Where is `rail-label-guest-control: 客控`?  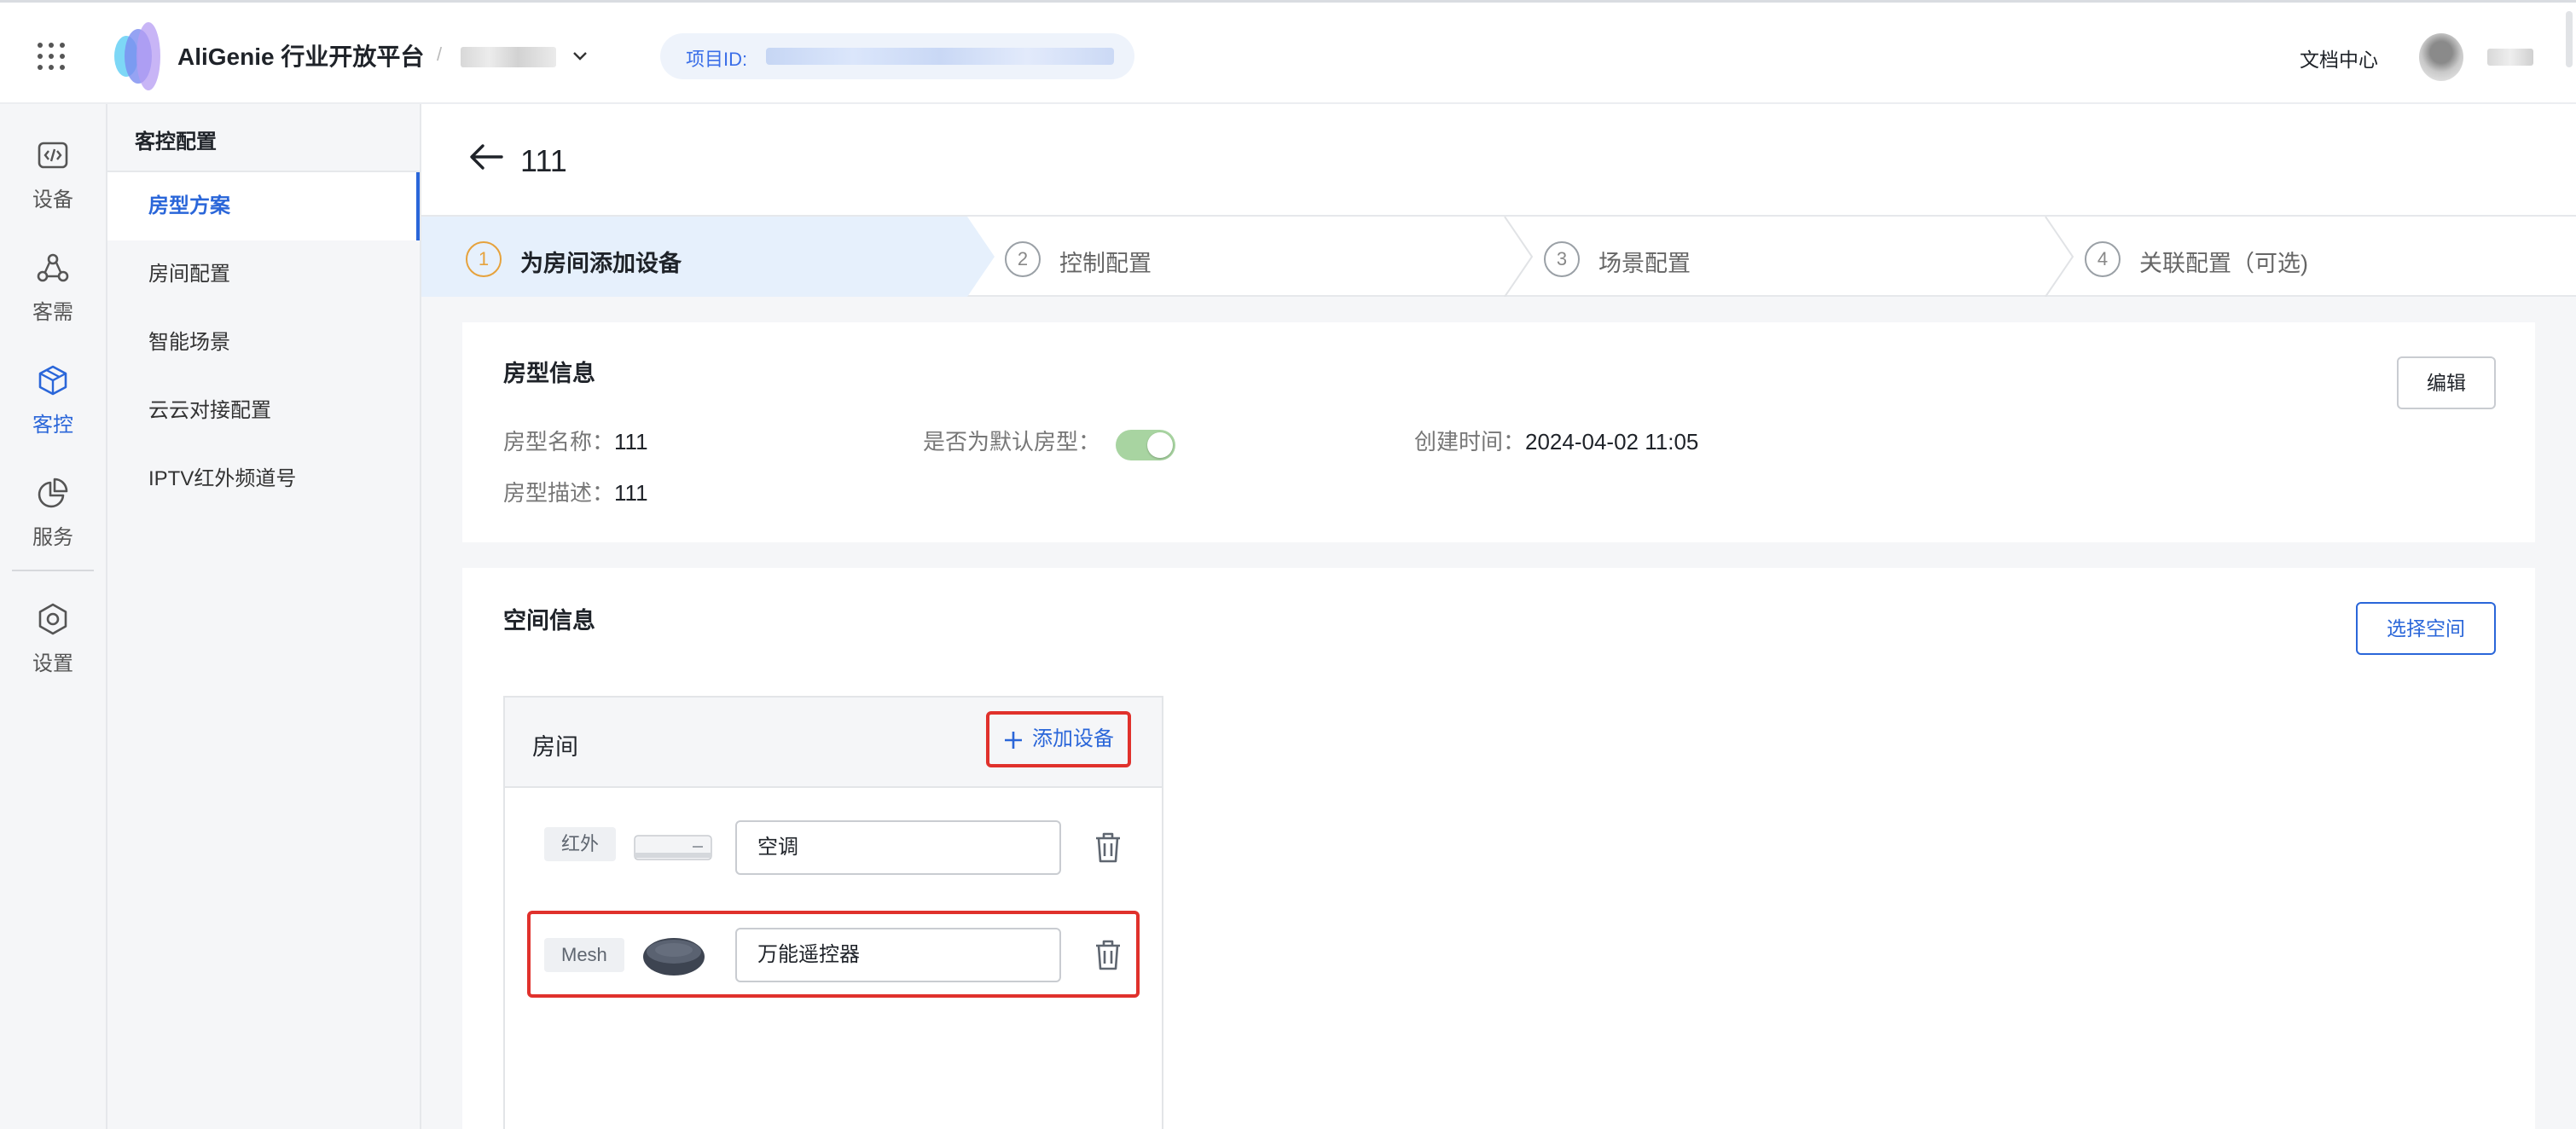 rail-label-guest-control: 客控 is located at coordinates (52, 425).